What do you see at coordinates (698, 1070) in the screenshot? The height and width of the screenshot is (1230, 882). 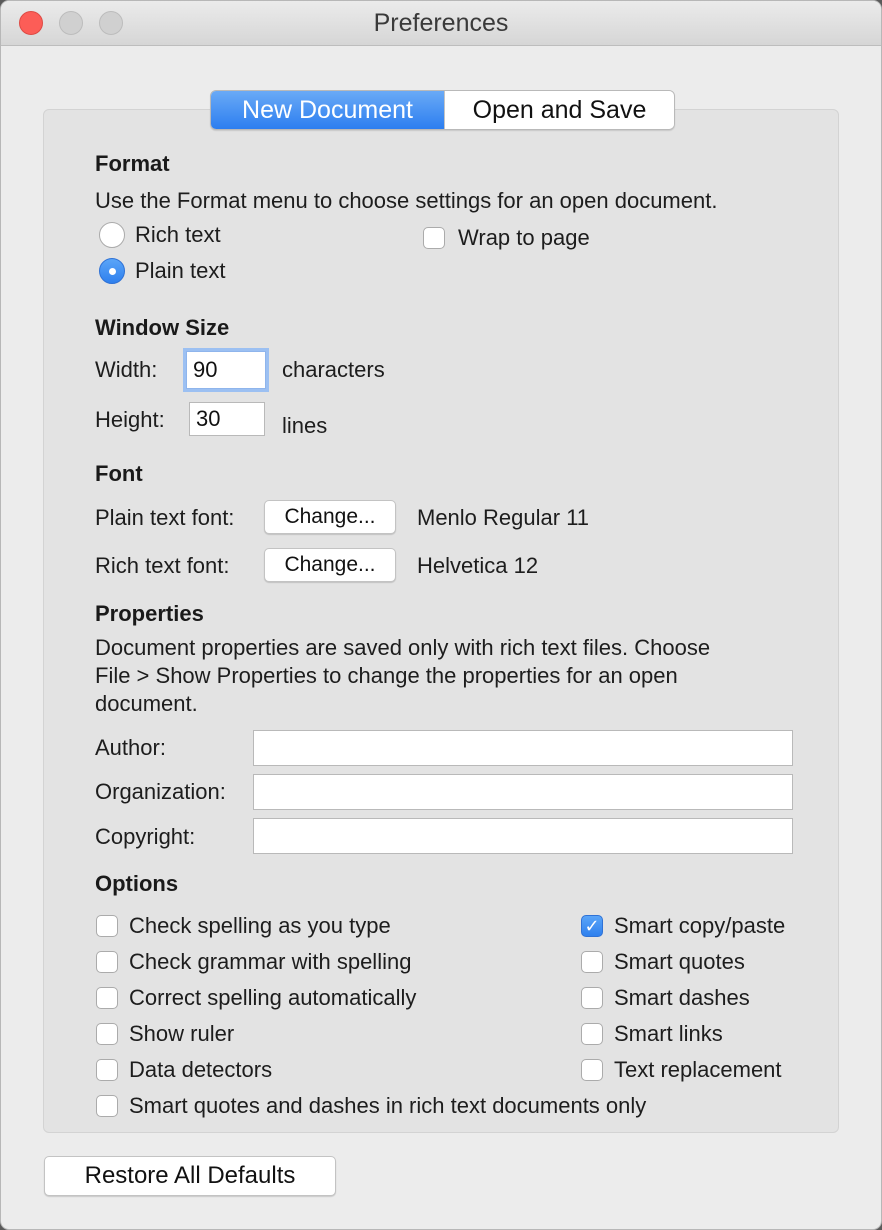 I see `text-replacement-label: Text replacement` at bounding box center [698, 1070].